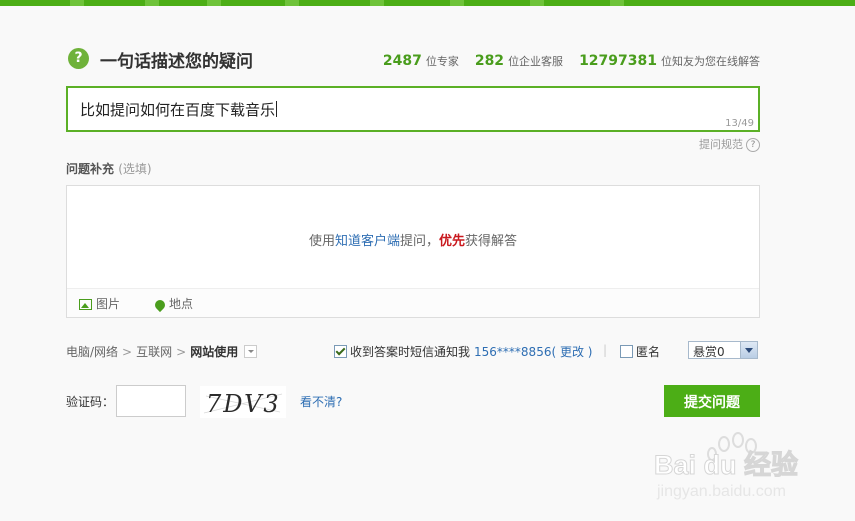 The width and height of the screenshot is (855, 521). Describe the element at coordinates (452, 241) in the screenshot. I see `priority-text: 优先` at that location.